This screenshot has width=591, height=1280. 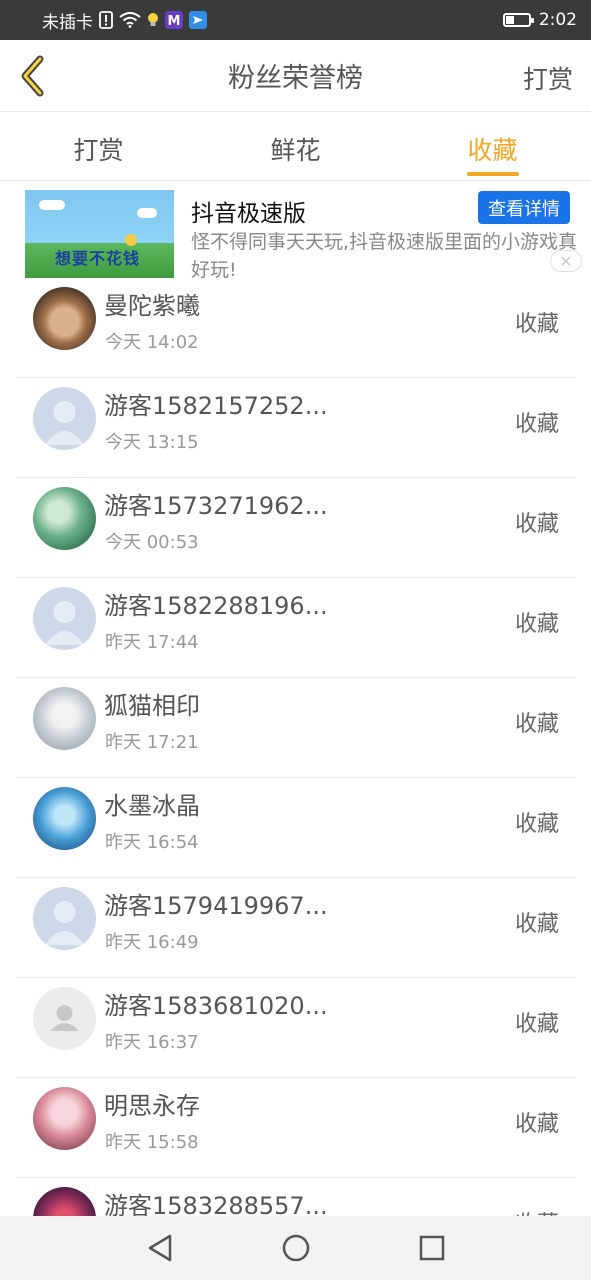 I want to click on tab-reward: 打赏, so click(x=98, y=146).